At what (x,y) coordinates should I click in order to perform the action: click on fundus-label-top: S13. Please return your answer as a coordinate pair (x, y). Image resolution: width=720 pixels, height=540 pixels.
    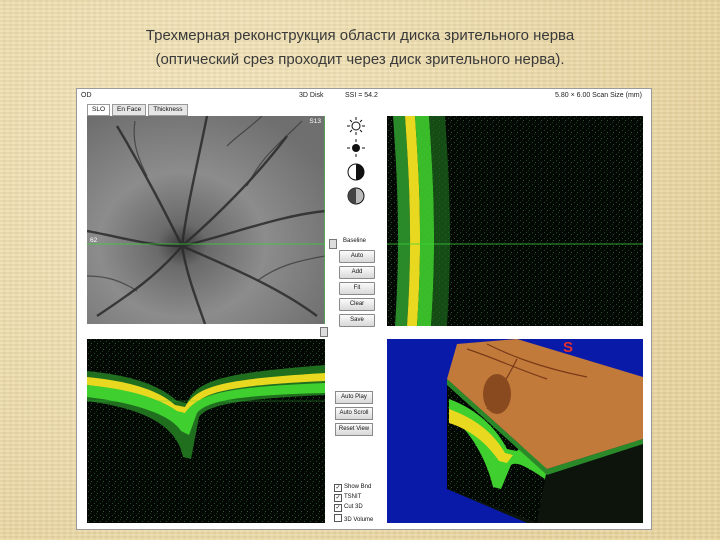
    Looking at the image, I should click on (315, 121).